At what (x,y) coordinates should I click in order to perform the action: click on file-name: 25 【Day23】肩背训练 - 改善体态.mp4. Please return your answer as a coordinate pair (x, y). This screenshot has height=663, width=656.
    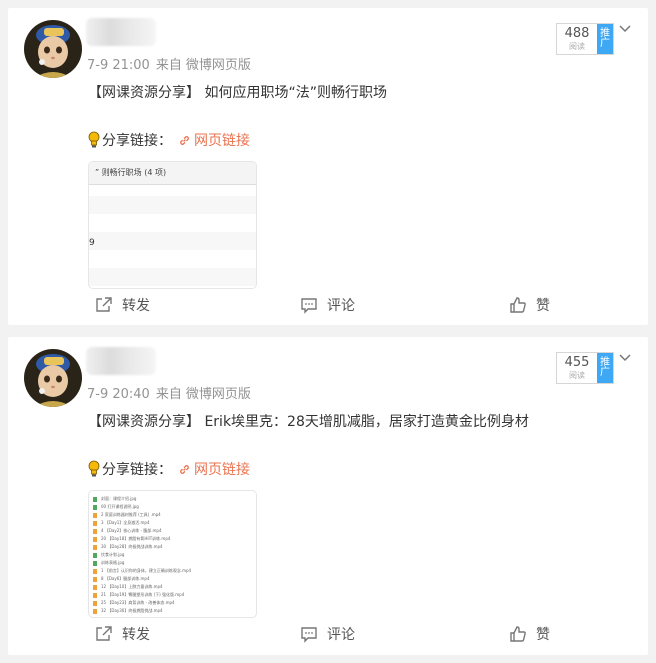
    Looking at the image, I should click on (138, 602).